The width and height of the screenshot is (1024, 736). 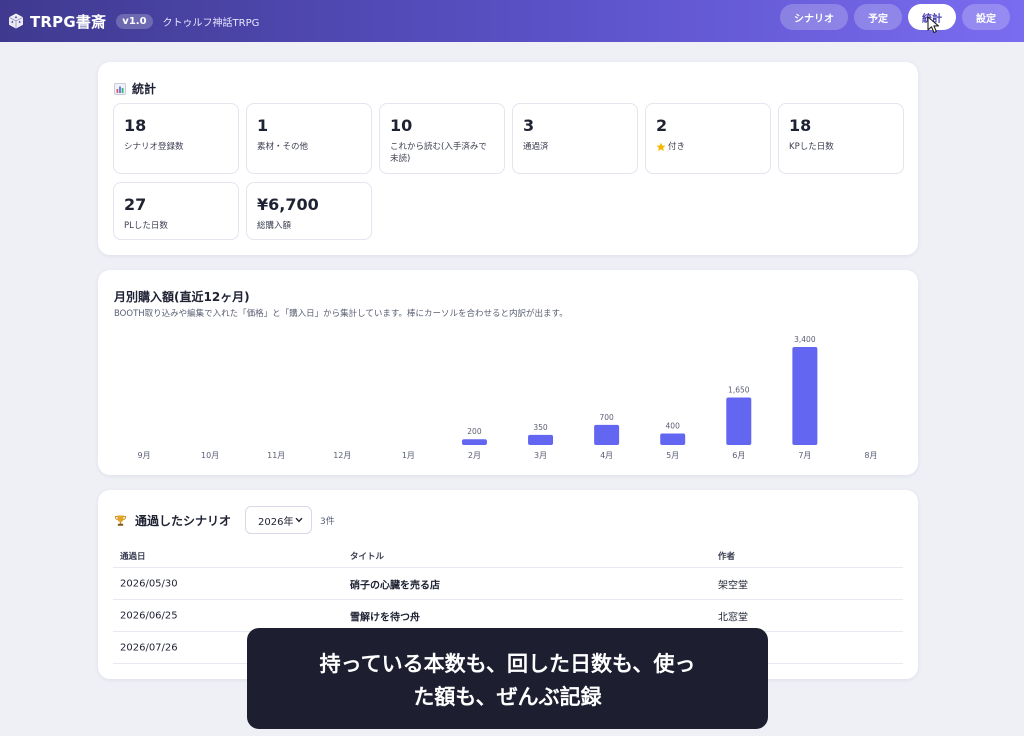 I want to click on stat-material-count: 1 素材・その他, so click(x=309, y=138).